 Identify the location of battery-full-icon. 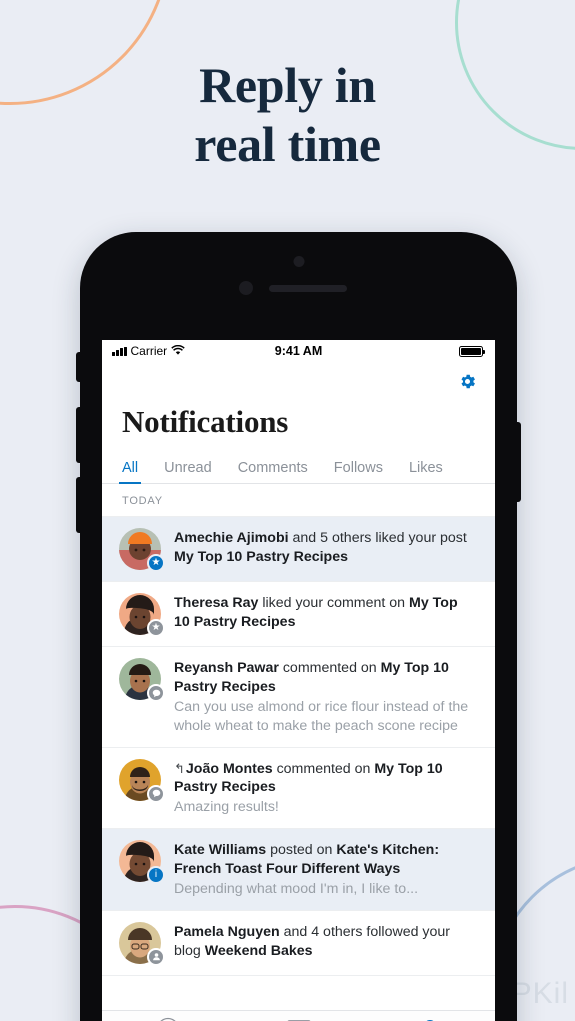
(472, 351).